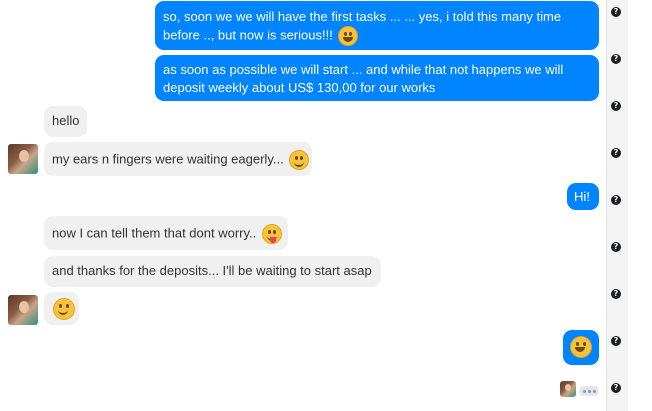 The image size is (652, 411). What do you see at coordinates (589, 391) in the screenshot?
I see `typing-indicator` at bounding box center [589, 391].